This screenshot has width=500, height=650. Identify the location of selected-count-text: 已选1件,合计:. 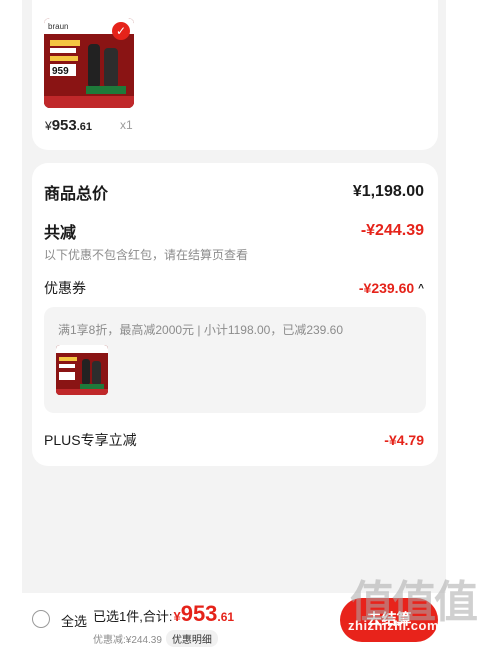
(133, 616).